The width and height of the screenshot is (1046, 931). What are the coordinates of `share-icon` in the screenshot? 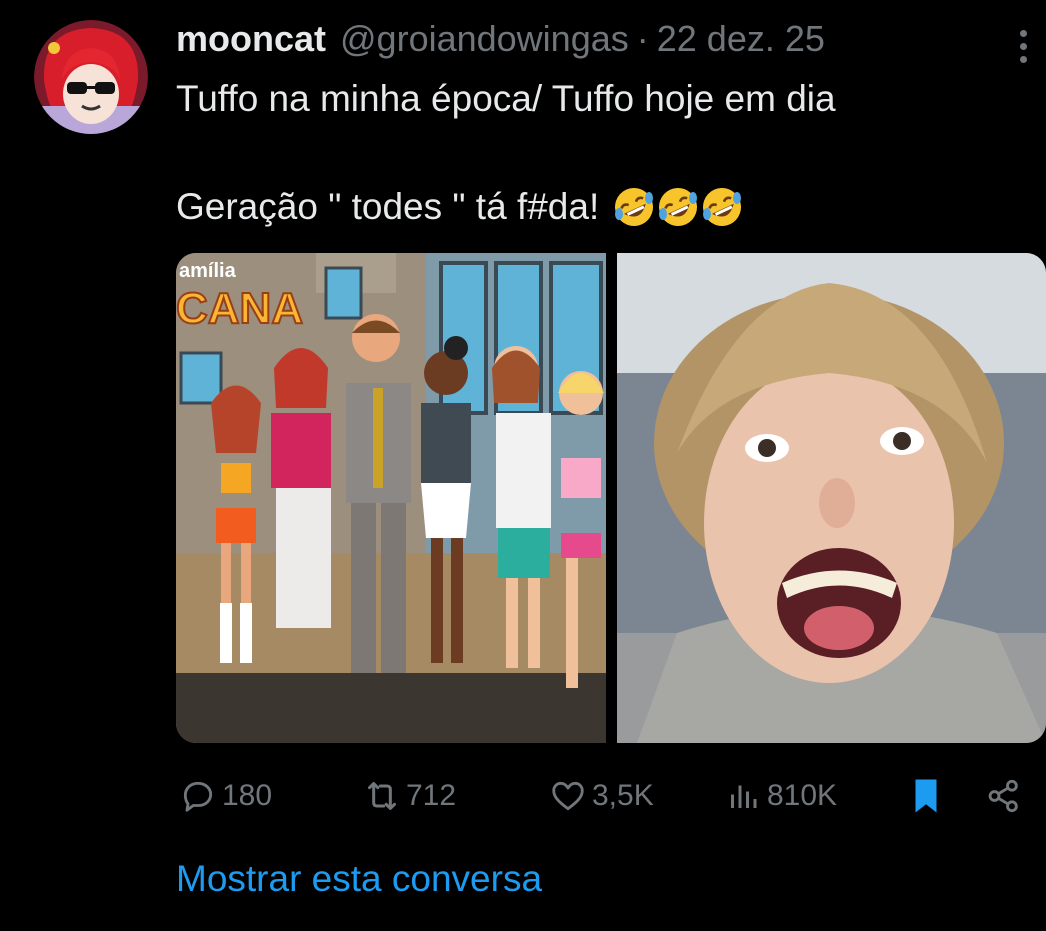 It's located at (1004, 796).